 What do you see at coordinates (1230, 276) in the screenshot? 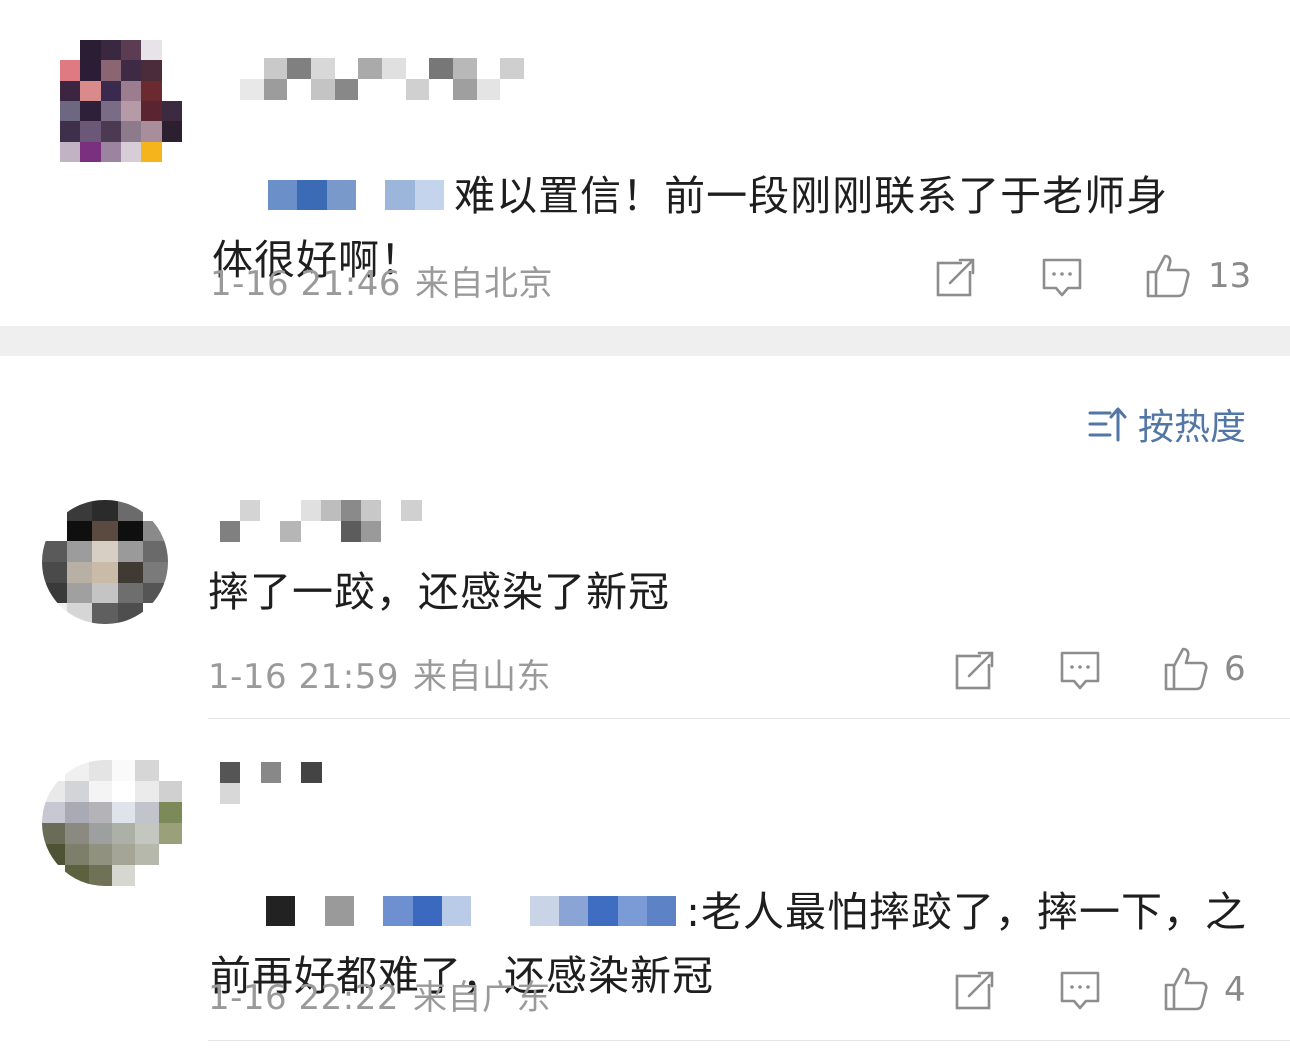
I see `like-count: 13` at bounding box center [1230, 276].